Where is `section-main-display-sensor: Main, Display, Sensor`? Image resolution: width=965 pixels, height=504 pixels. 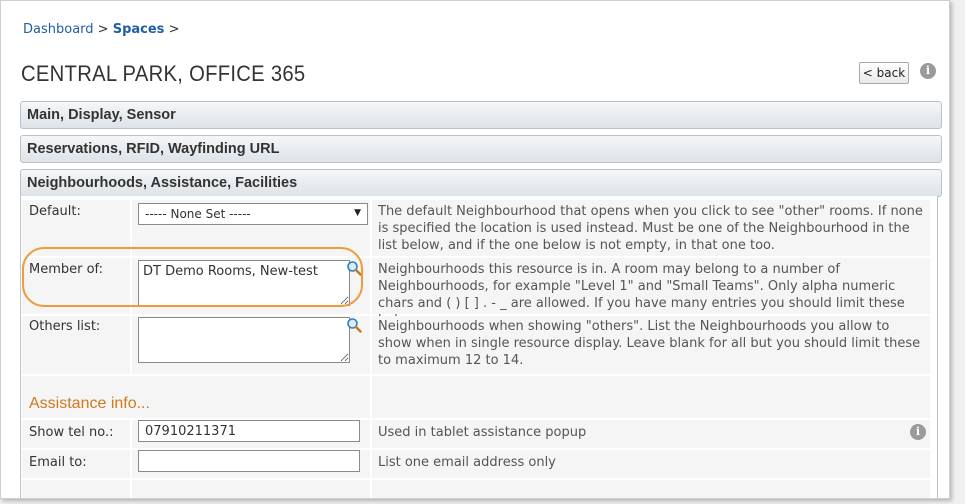 section-main-display-sensor: Main, Display, Sensor is located at coordinates (481, 115).